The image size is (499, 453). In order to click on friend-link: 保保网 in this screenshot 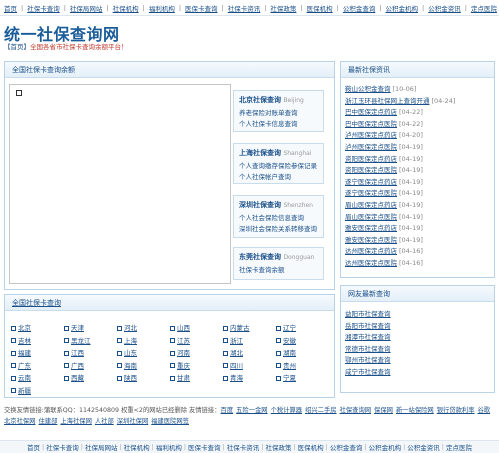, I will do `click(383, 410)`.